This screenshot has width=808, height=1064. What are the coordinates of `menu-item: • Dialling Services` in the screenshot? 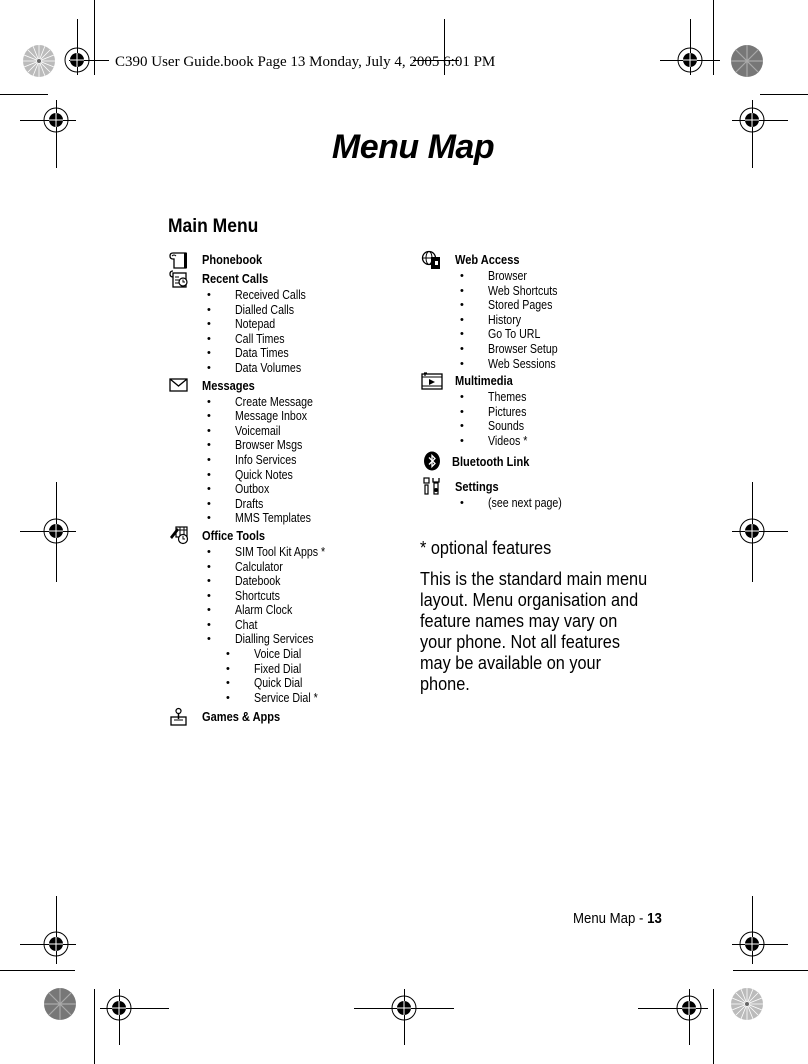 It's located at (260, 639).